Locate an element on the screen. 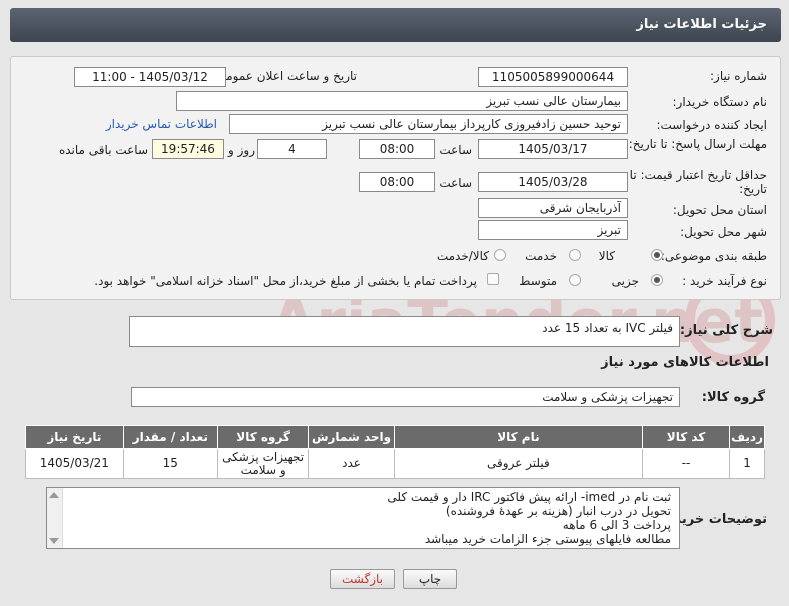  need-number-label: شماره نیاز: is located at coordinates (738, 76).